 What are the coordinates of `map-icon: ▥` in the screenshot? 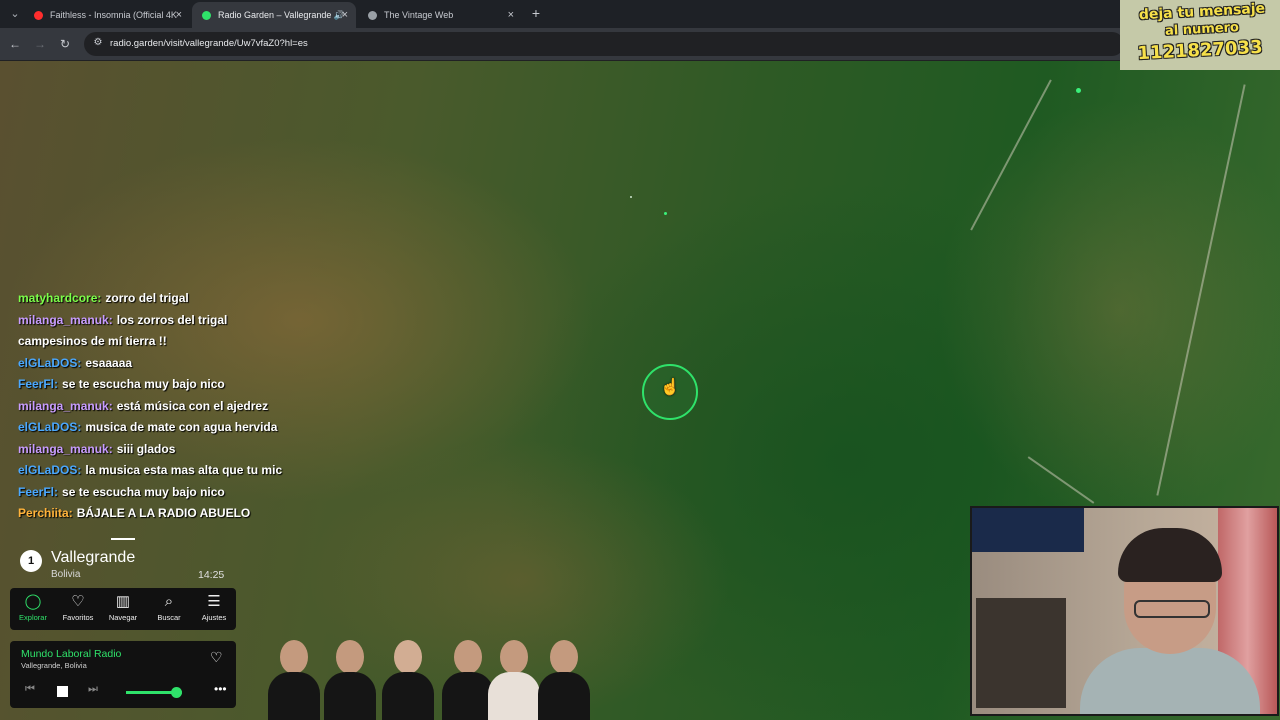 It's located at (123, 601).